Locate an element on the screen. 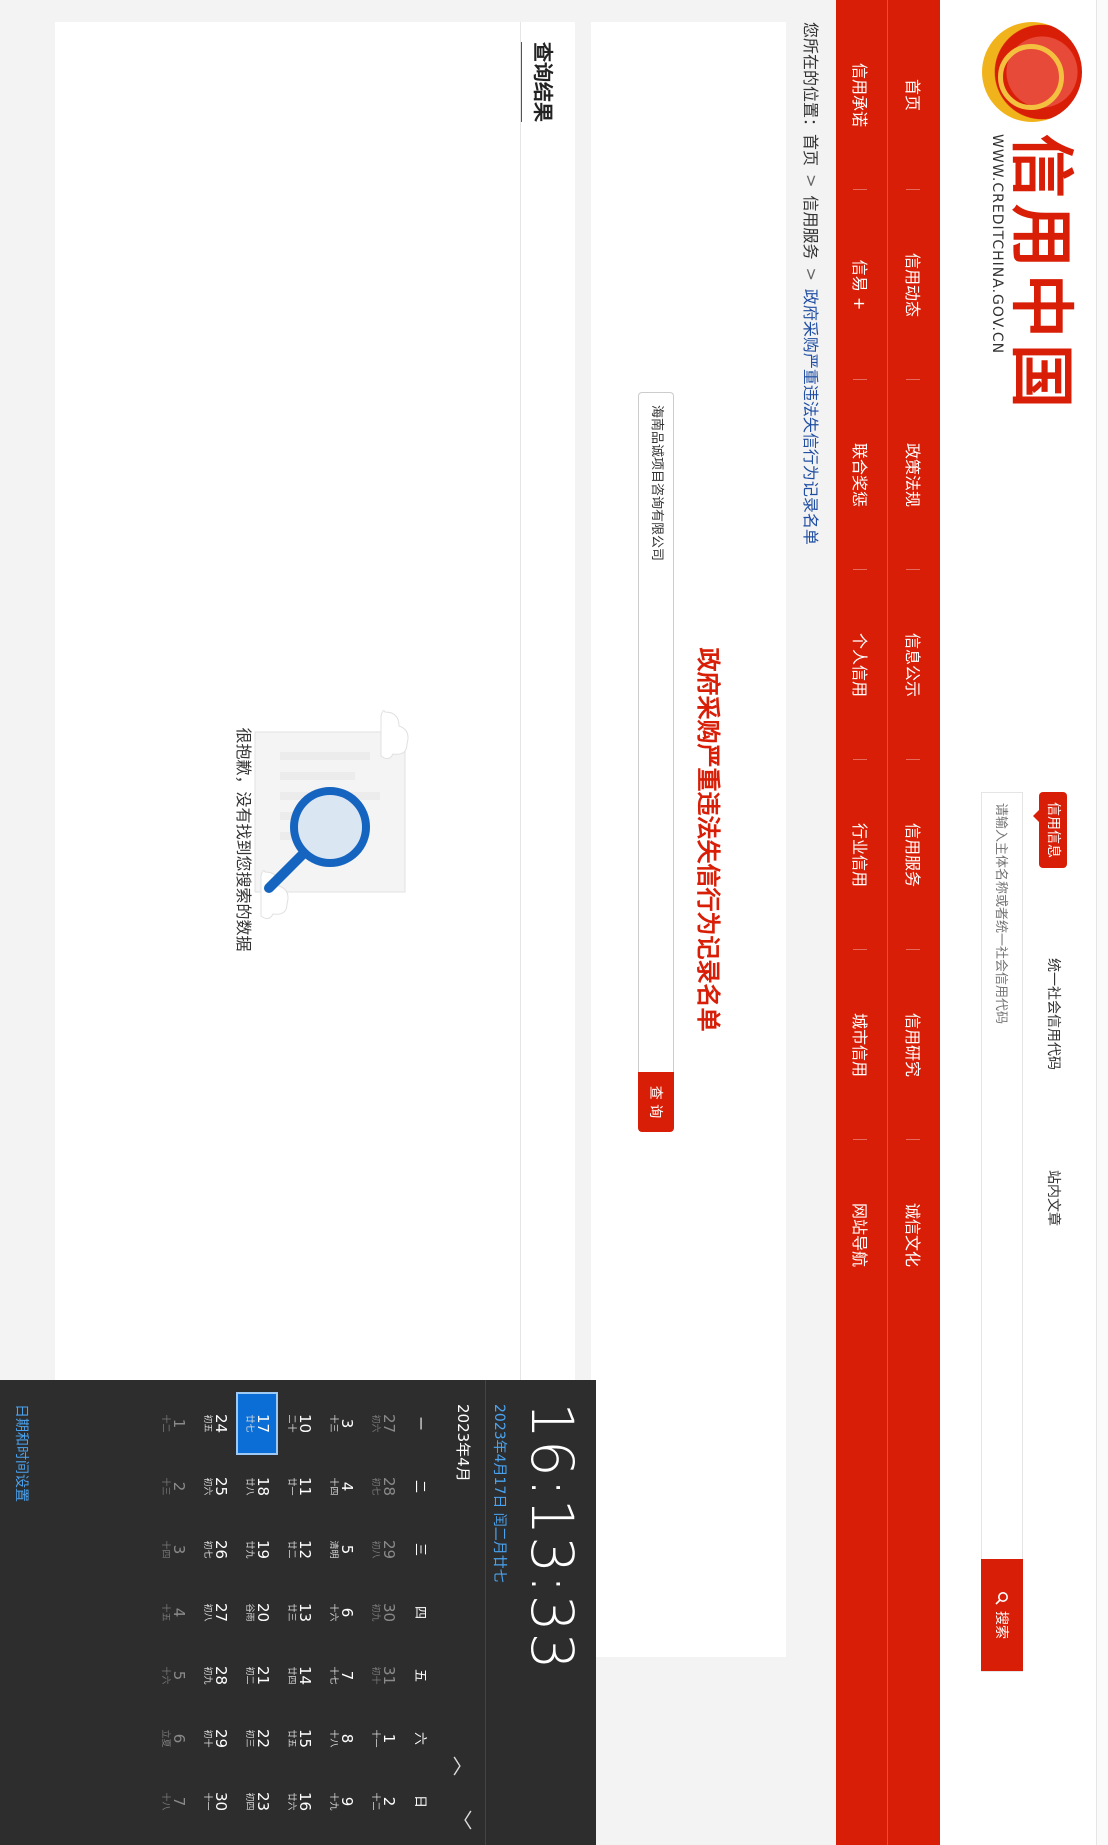 The width and height of the screenshot is (1108, 1845). breadcrumb-current: 政府采购严重违法失信行为记录名单 is located at coordinates (812, 417).